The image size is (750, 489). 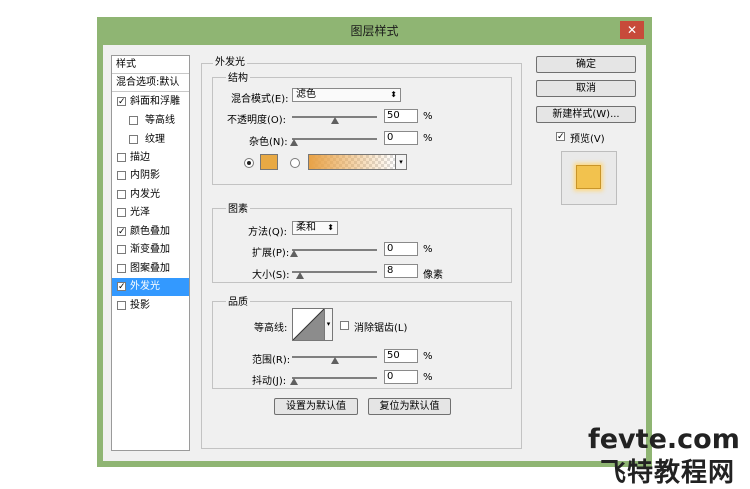 I want to click on method-select: 柔和 ⬍, so click(x=315, y=228).